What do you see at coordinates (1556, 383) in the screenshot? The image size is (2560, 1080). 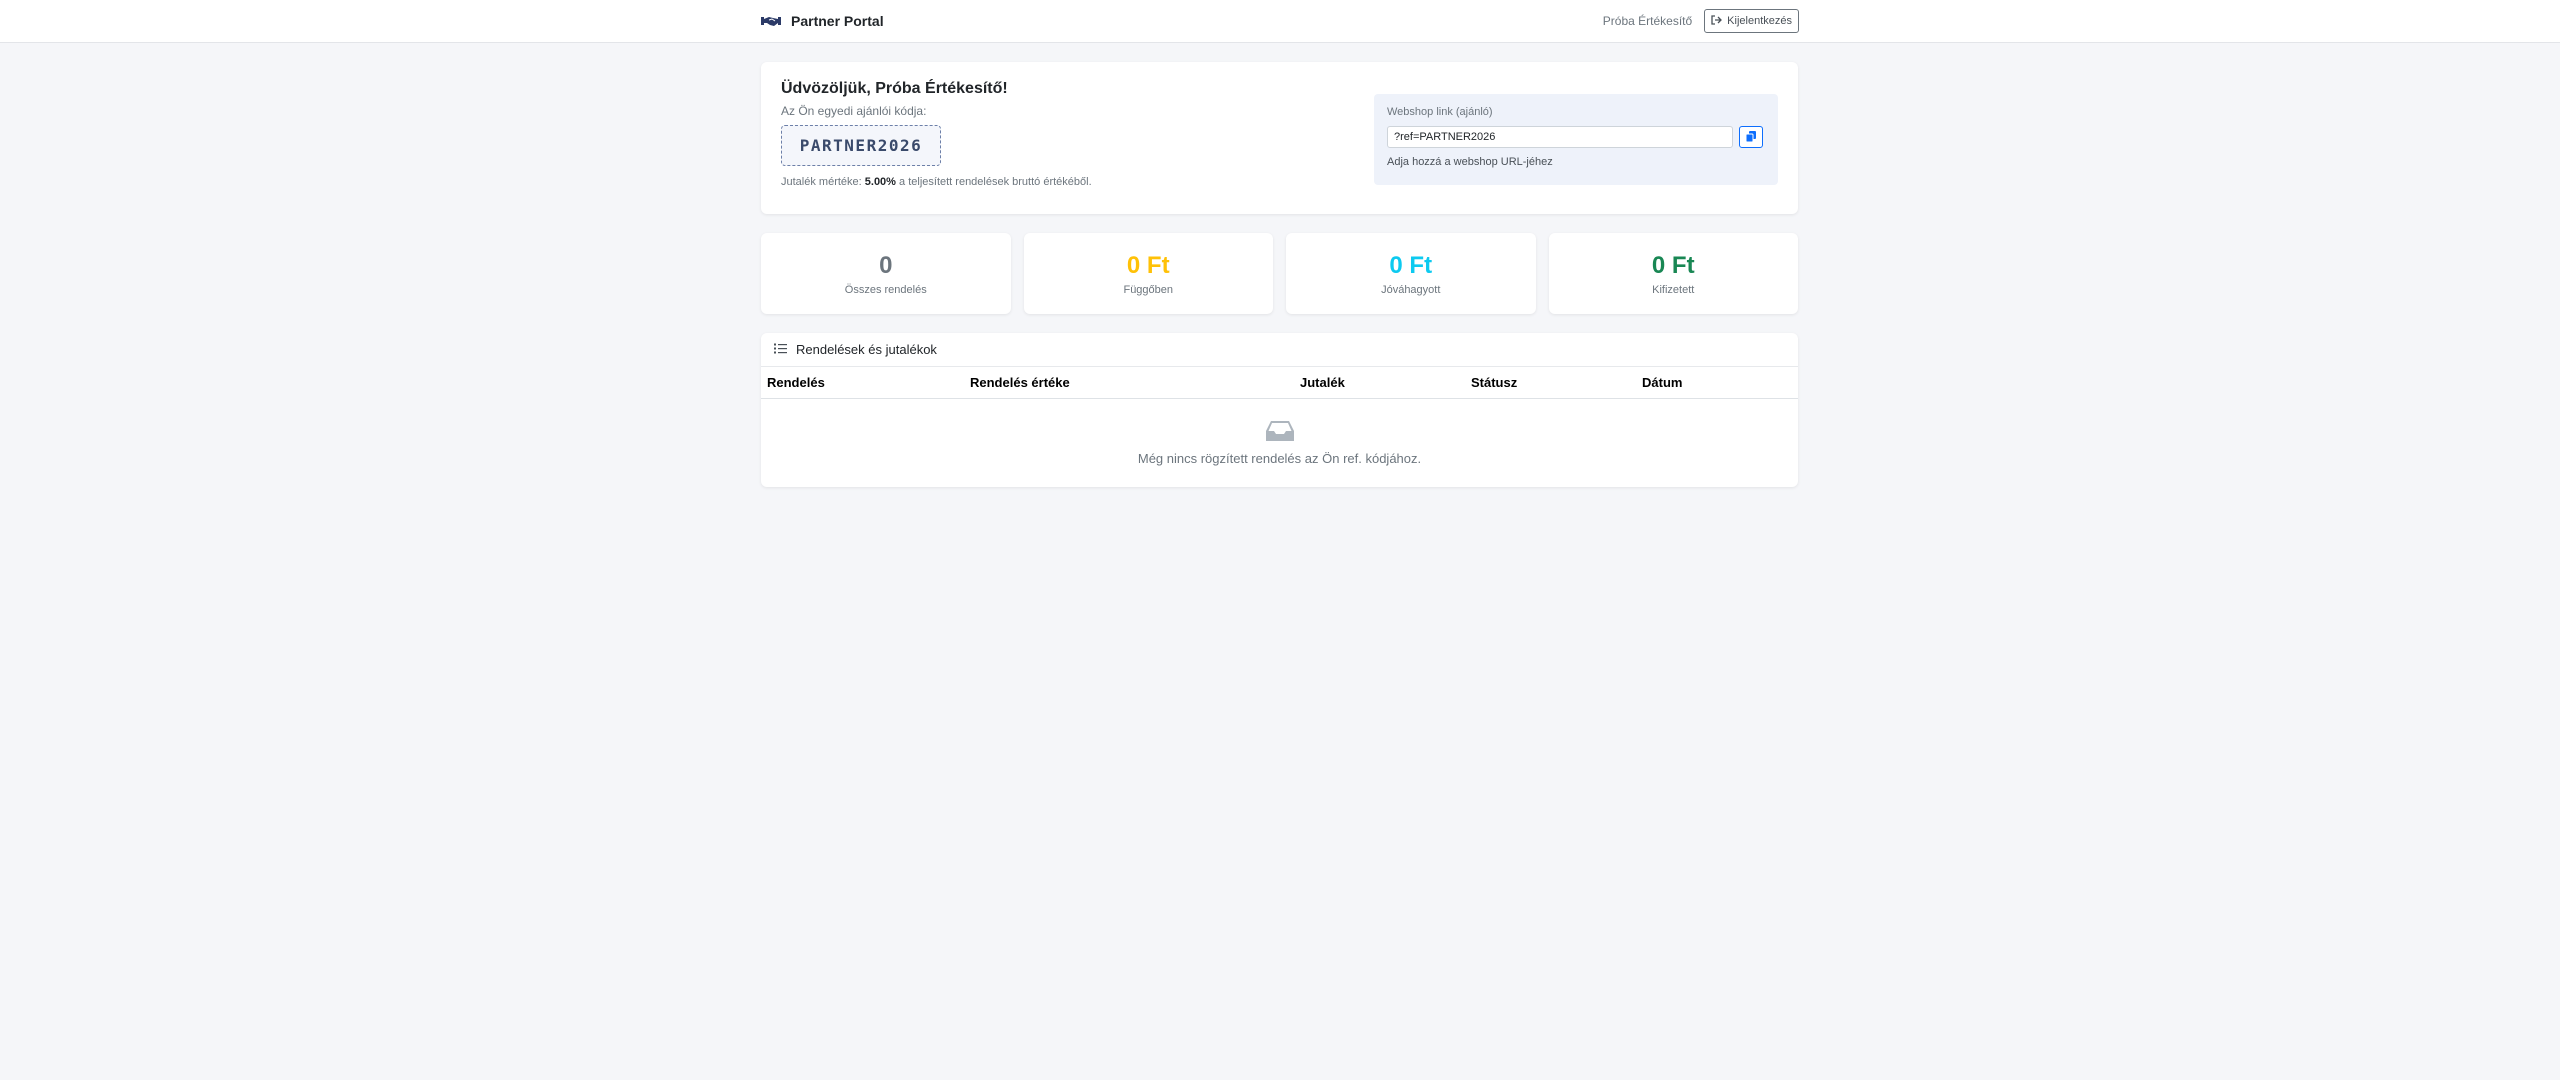 I see `column-header-status: Státusz` at bounding box center [1556, 383].